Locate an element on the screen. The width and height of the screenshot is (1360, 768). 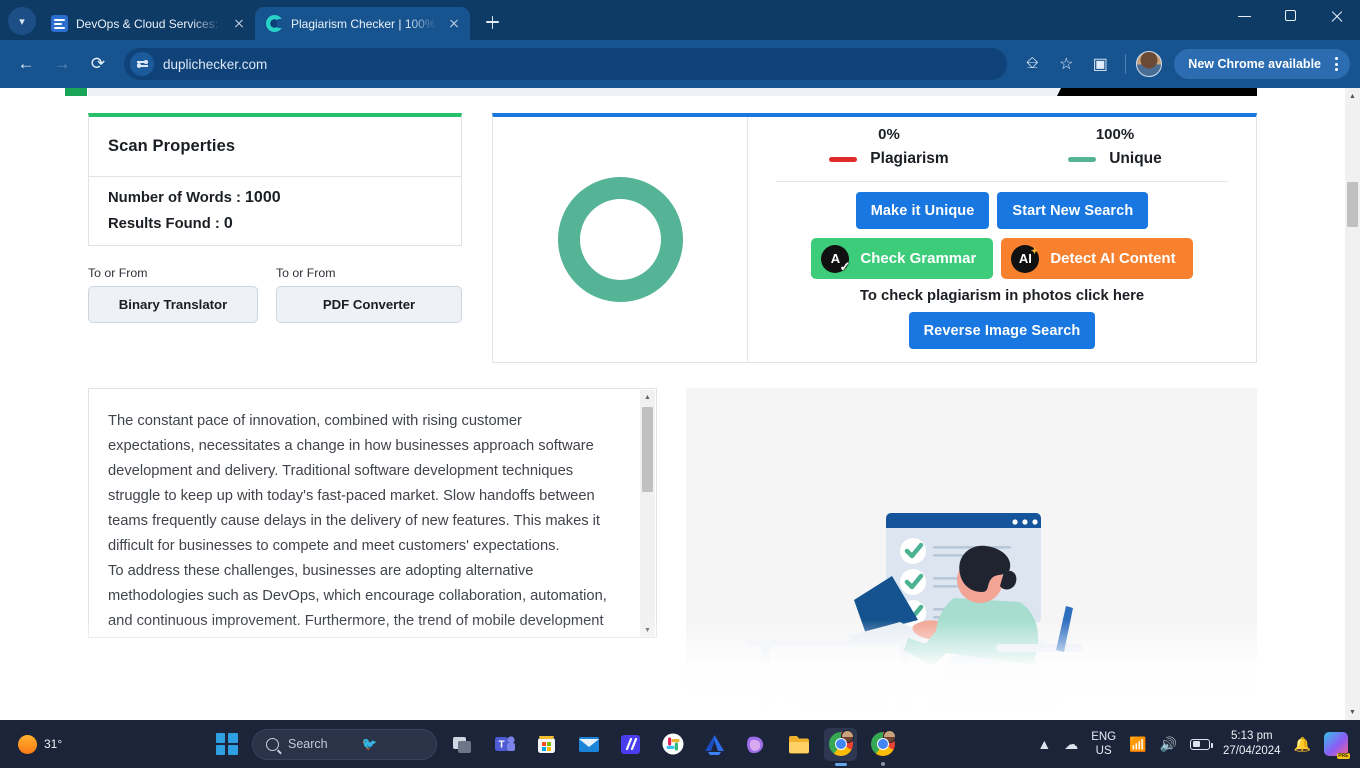
detect-ai-content-button: AI Detect AI Content is located at coordinates (1097, 258).